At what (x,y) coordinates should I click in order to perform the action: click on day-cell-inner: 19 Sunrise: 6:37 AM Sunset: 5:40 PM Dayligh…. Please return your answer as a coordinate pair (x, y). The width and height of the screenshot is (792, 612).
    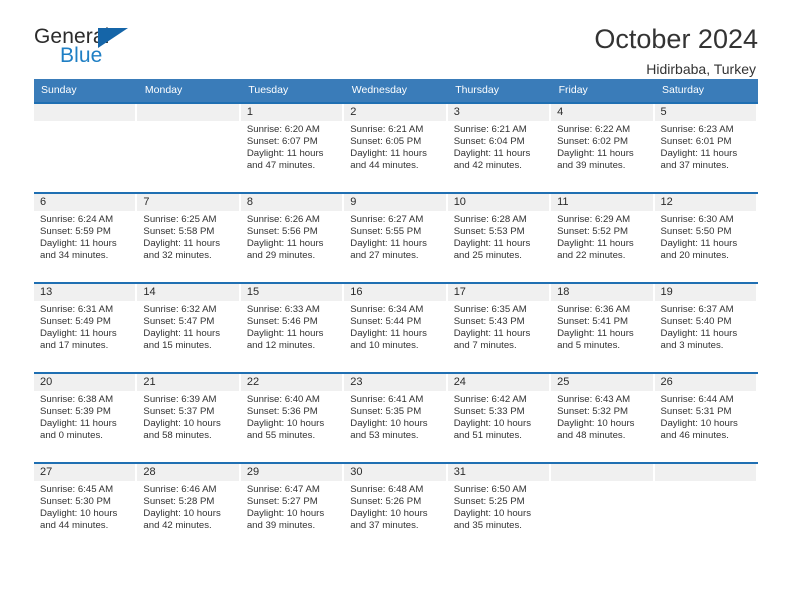
    Looking at the image, I should click on (706, 328).